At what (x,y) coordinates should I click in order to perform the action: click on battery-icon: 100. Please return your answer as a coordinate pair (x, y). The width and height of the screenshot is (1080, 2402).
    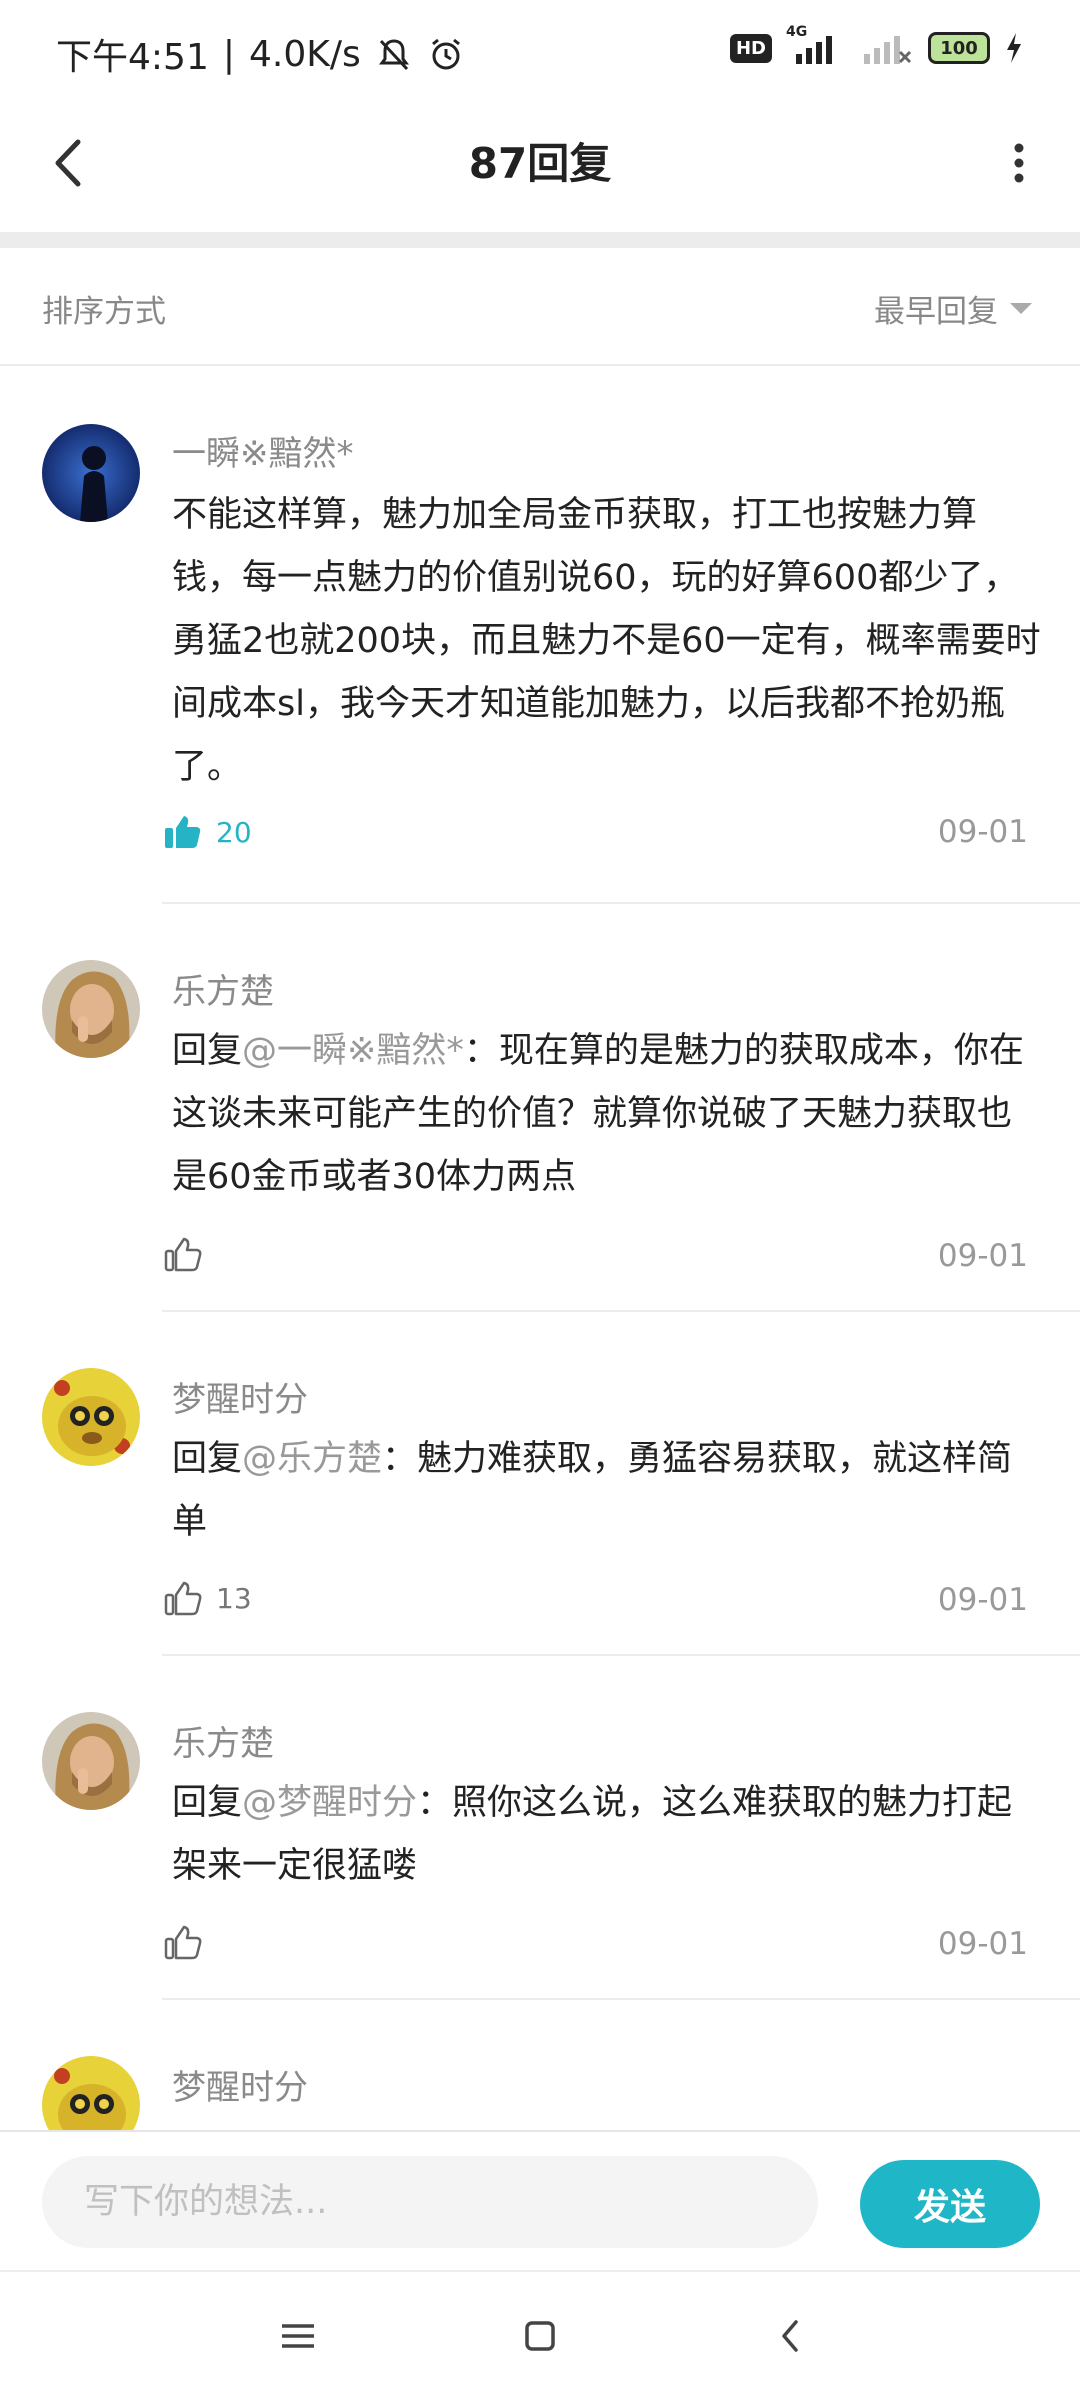
    Looking at the image, I should click on (959, 48).